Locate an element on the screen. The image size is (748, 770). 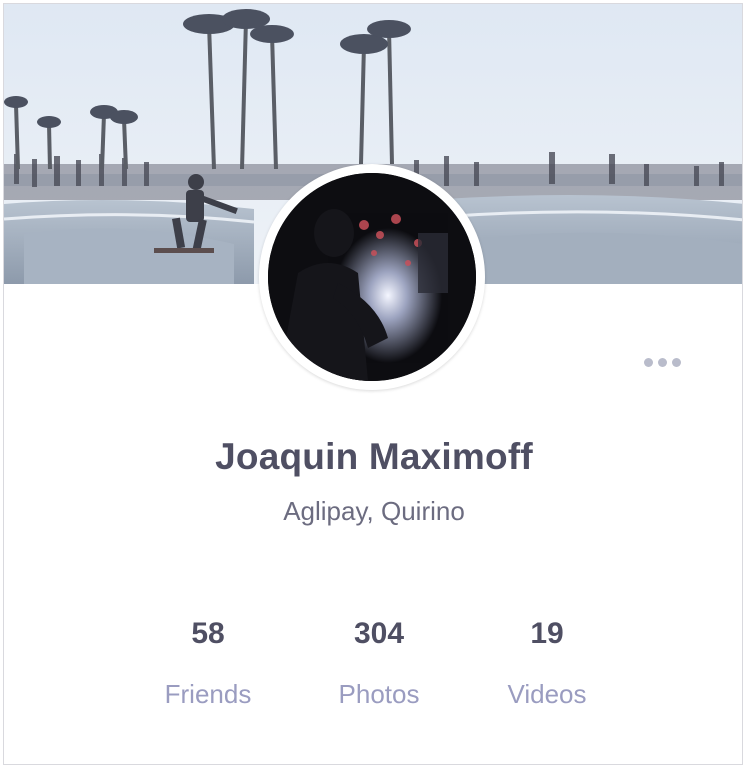
profile-name: Joaquin Maximoff is located at coordinates (374, 456).